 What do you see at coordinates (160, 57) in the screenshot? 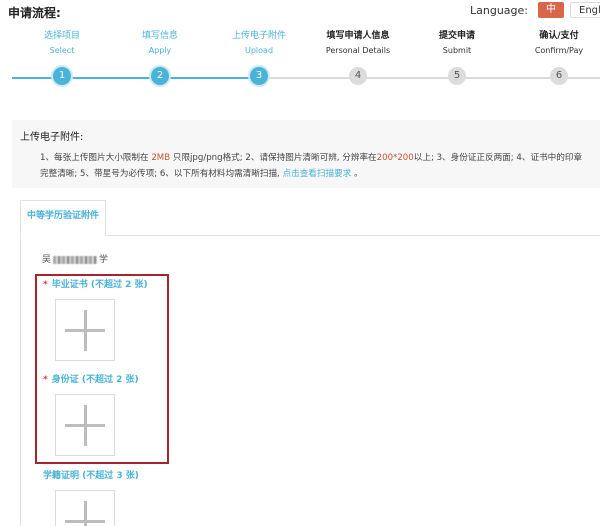
I see `step-apply: 填写信息 Apply 2` at bounding box center [160, 57].